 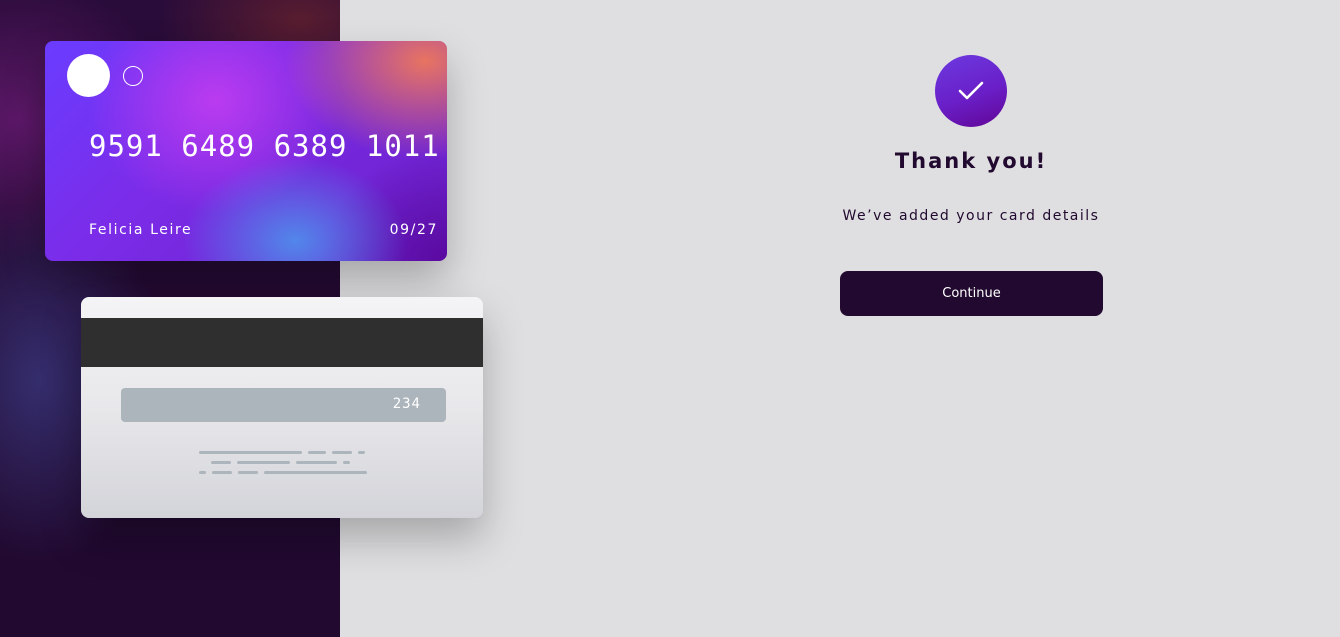 What do you see at coordinates (971, 161) in the screenshot?
I see `thank-you-heading: Thank you!` at bounding box center [971, 161].